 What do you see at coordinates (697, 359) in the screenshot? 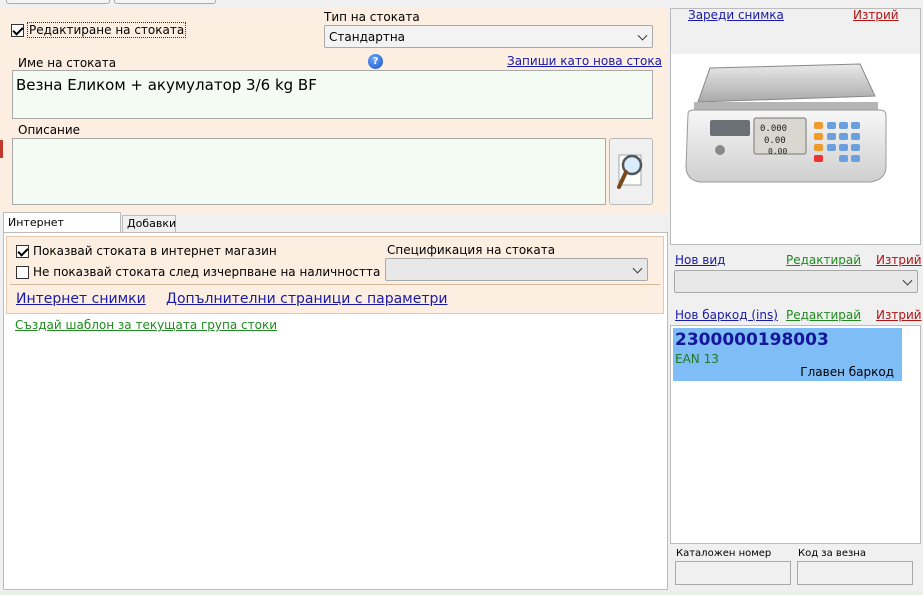
I see `barcode-type: EAN 13` at bounding box center [697, 359].